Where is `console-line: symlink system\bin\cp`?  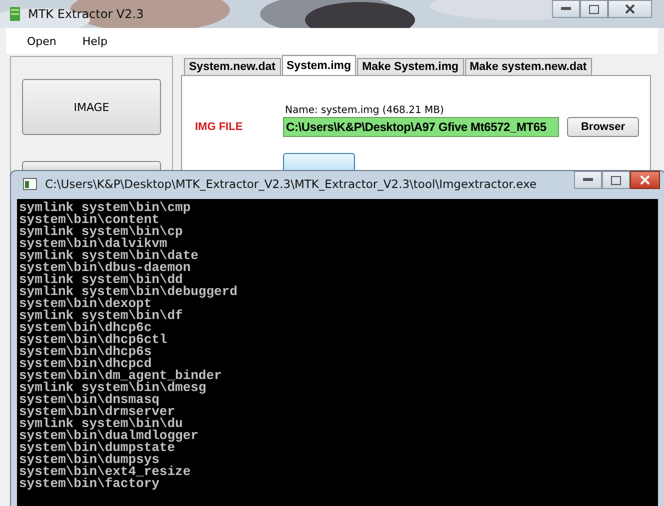
console-line: symlink system\bin\cp is located at coordinates (101, 232).